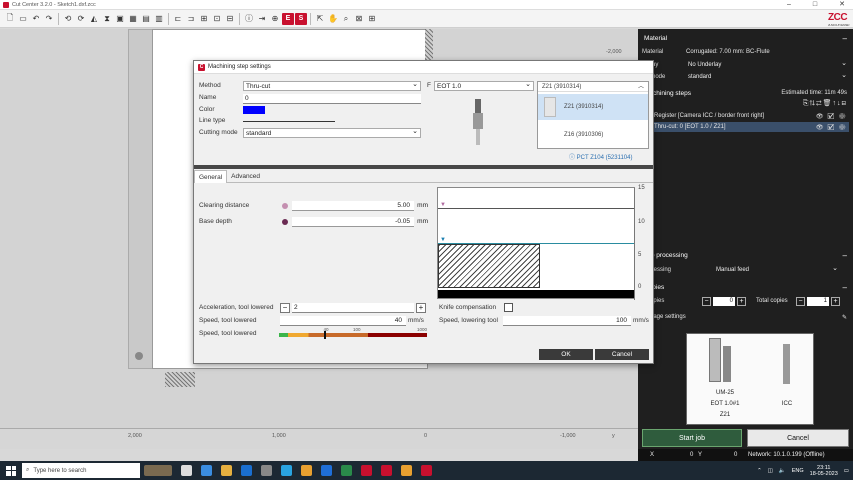  What do you see at coordinates (120, 19) in the screenshot?
I see `group-icon: ▣` at bounding box center [120, 19].